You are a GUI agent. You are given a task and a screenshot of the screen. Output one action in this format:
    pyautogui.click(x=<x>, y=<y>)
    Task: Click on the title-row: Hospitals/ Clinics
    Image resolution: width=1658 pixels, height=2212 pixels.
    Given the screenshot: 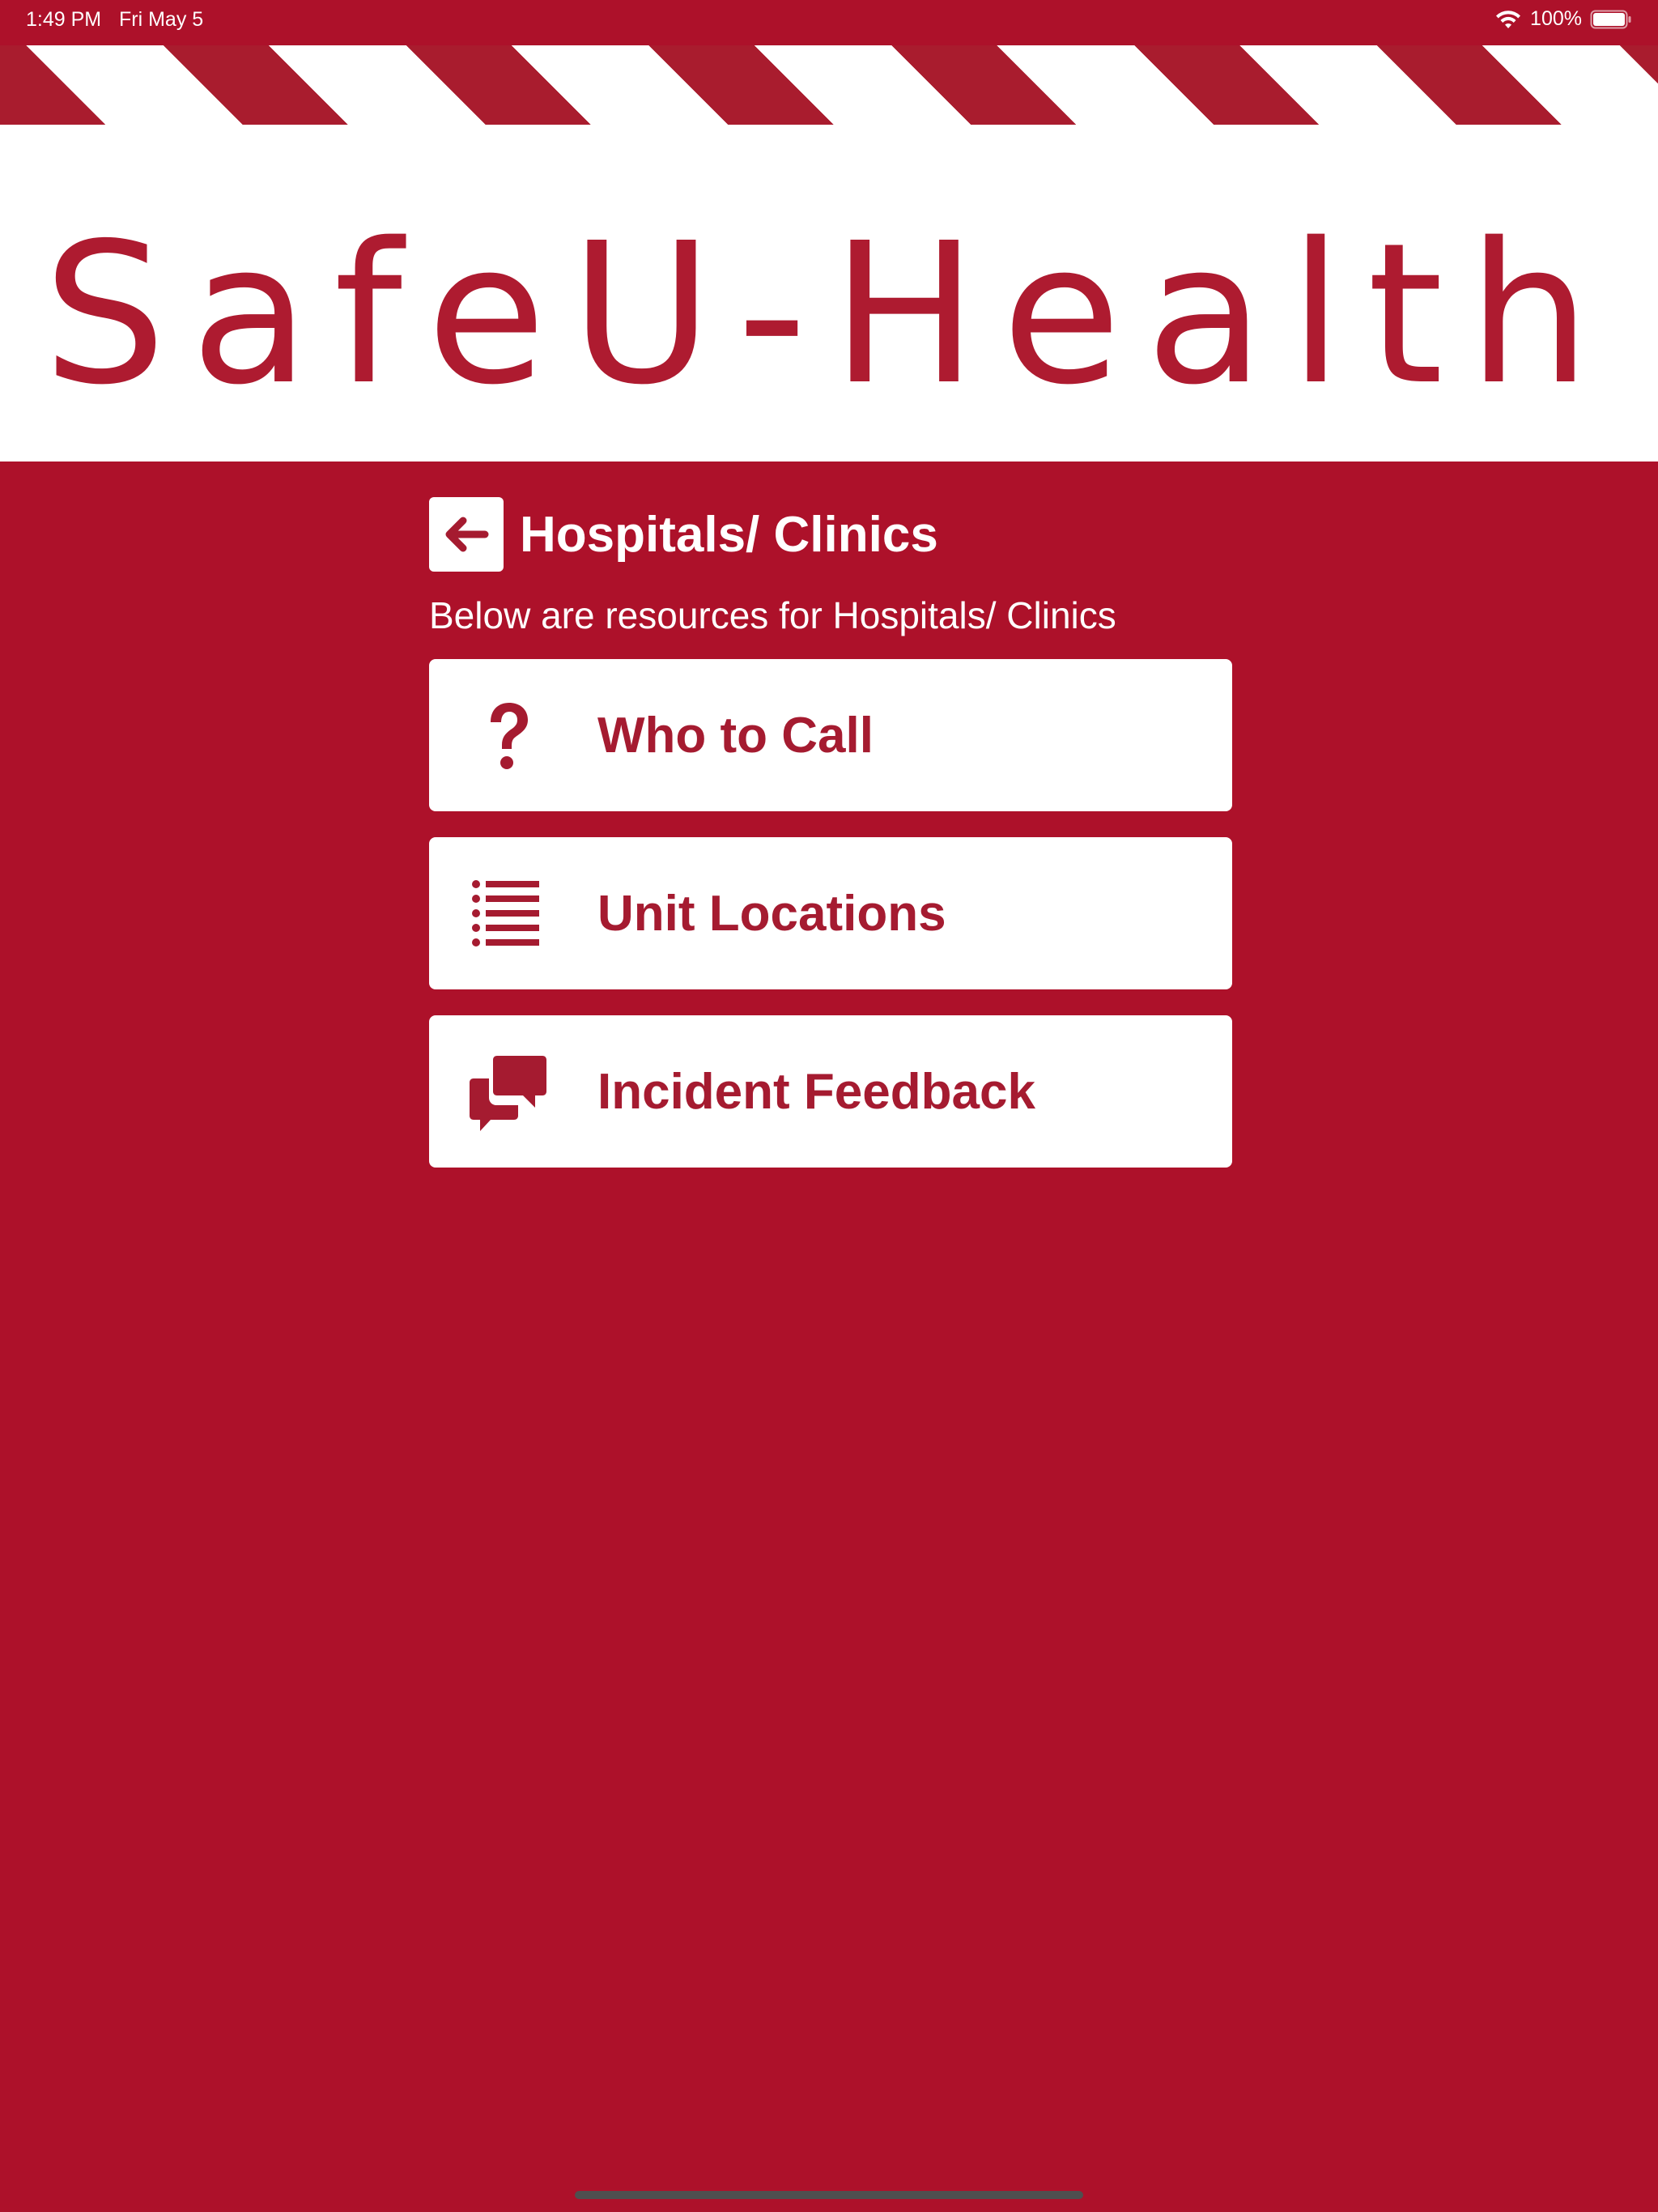 What is the action you would take?
    pyautogui.click(x=830, y=535)
    